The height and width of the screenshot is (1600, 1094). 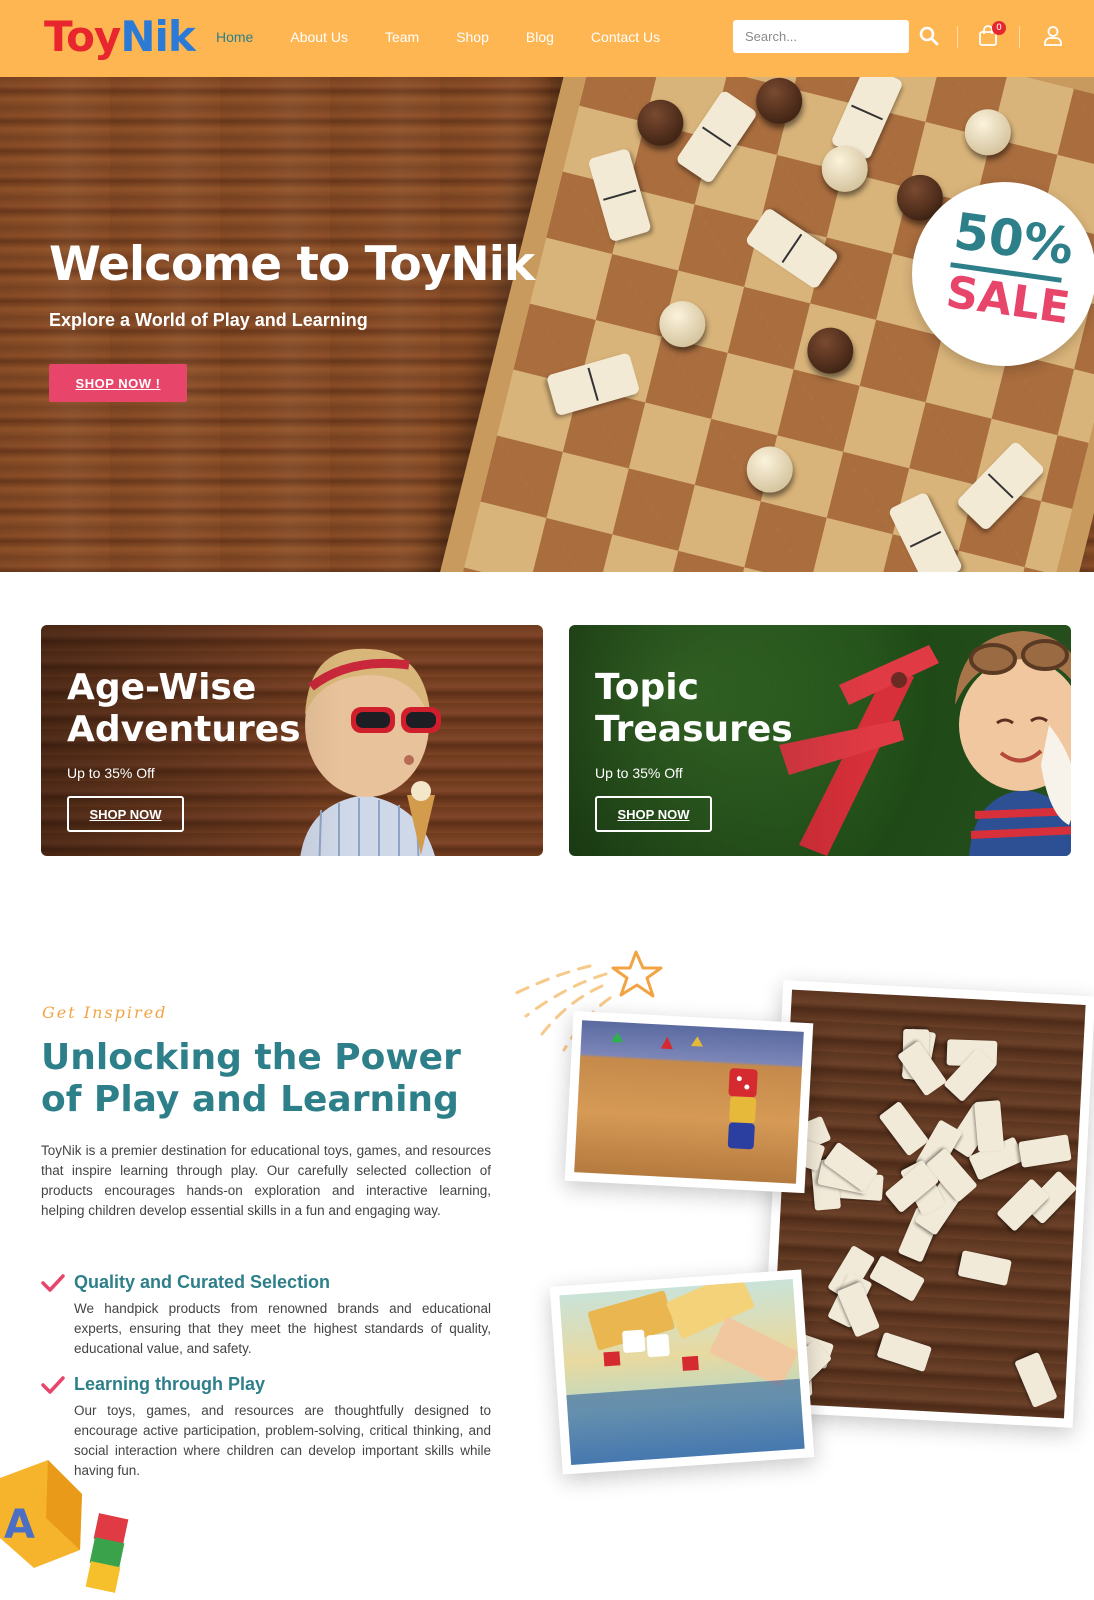 I want to click on promo-title: Age-Wise Adventures, so click(x=184, y=709).